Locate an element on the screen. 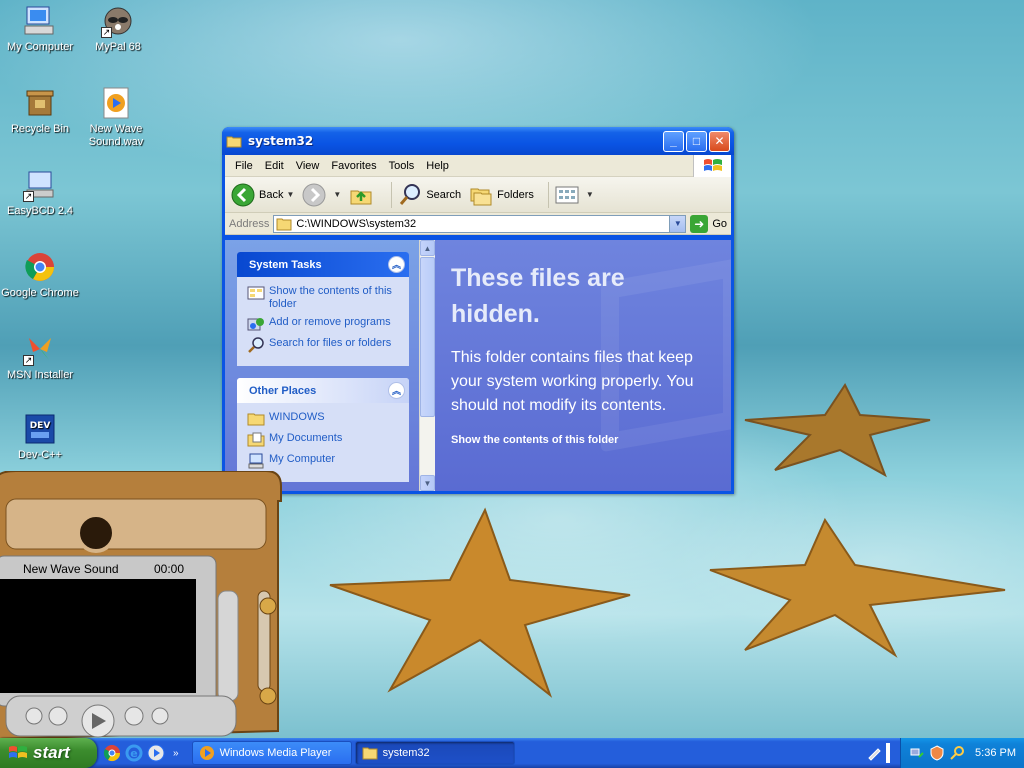  close-button: ✕ is located at coordinates (719, 141).